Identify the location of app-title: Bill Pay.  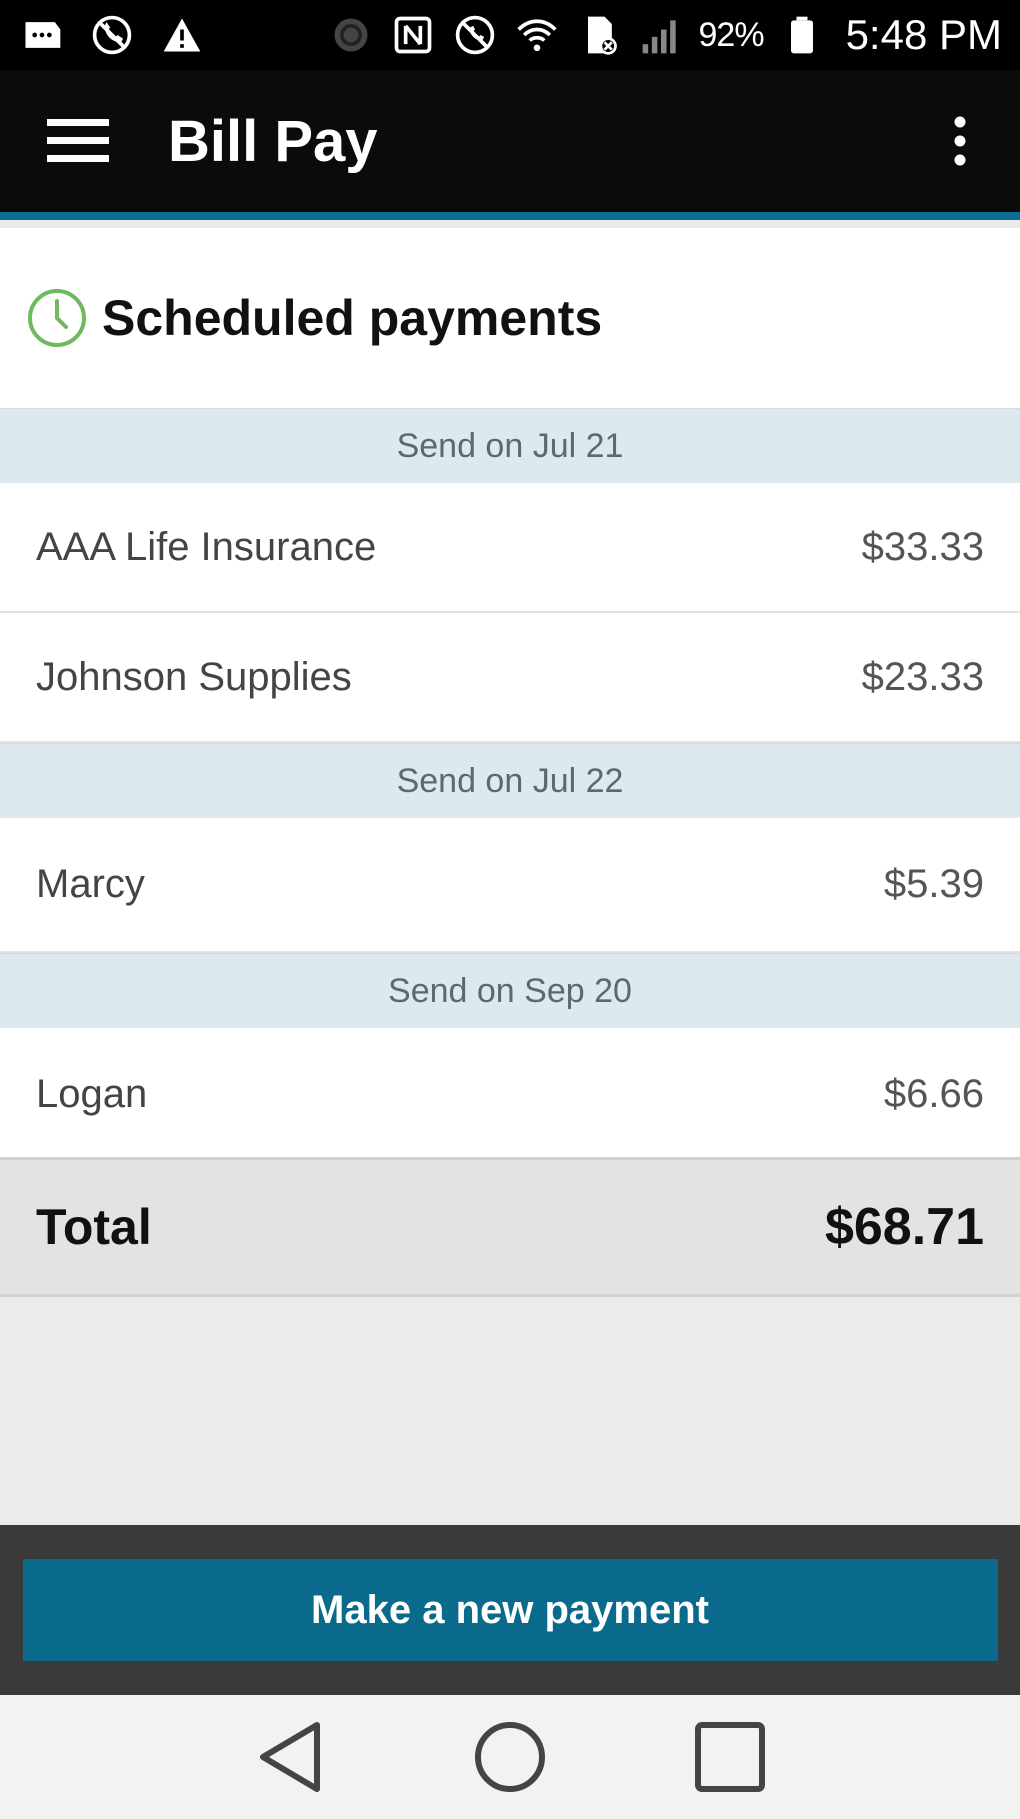
(273, 141).